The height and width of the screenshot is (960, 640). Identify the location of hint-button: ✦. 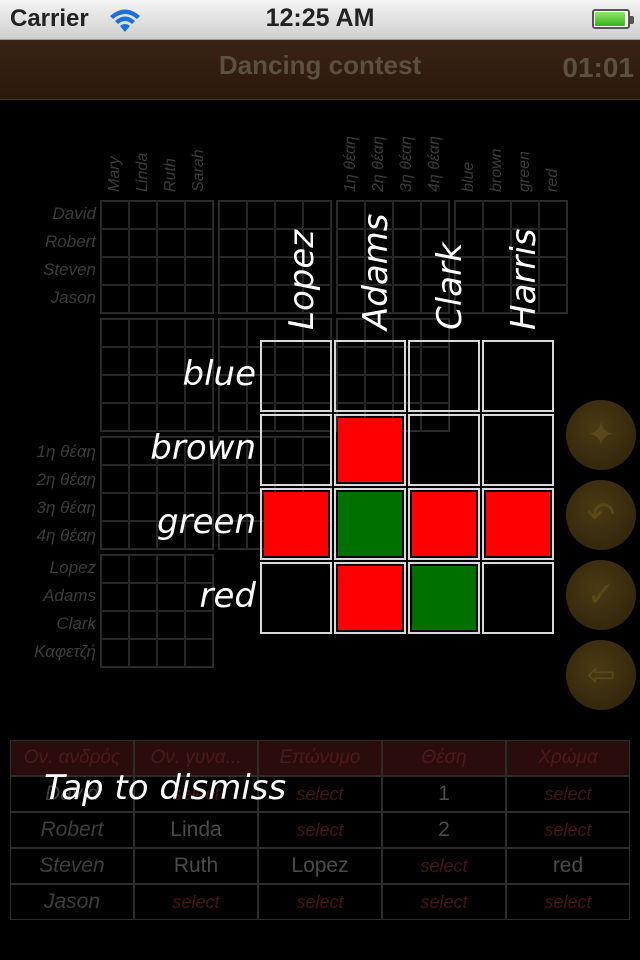
(601, 435).